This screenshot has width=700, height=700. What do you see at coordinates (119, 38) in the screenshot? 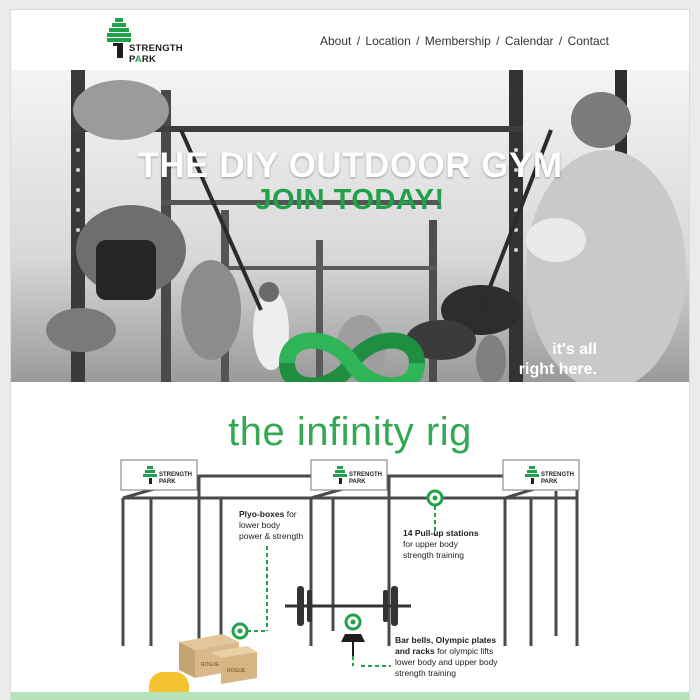
I see `tree-logo-icon` at bounding box center [119, 38].